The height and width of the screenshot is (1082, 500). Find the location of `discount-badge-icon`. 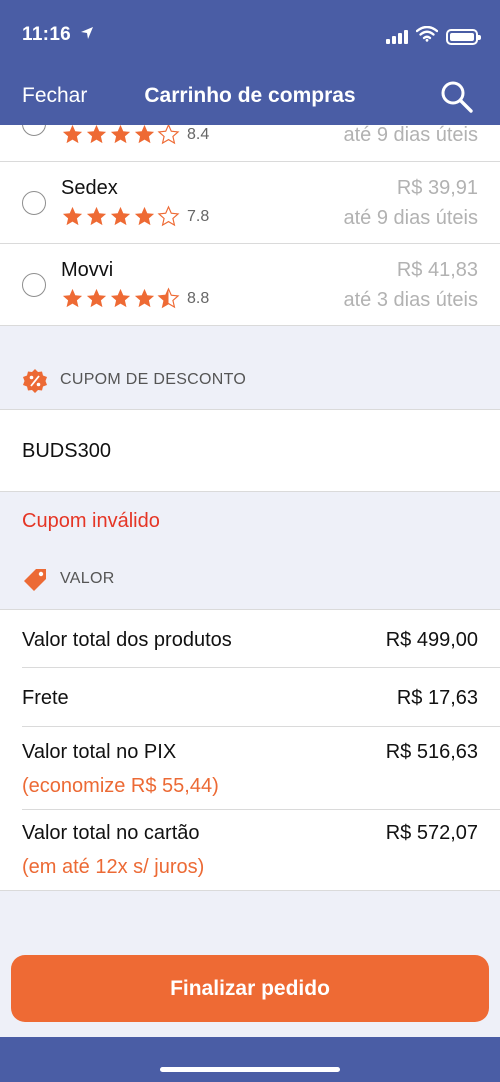

discount-badge-icon is located at coordinates (35, 381).